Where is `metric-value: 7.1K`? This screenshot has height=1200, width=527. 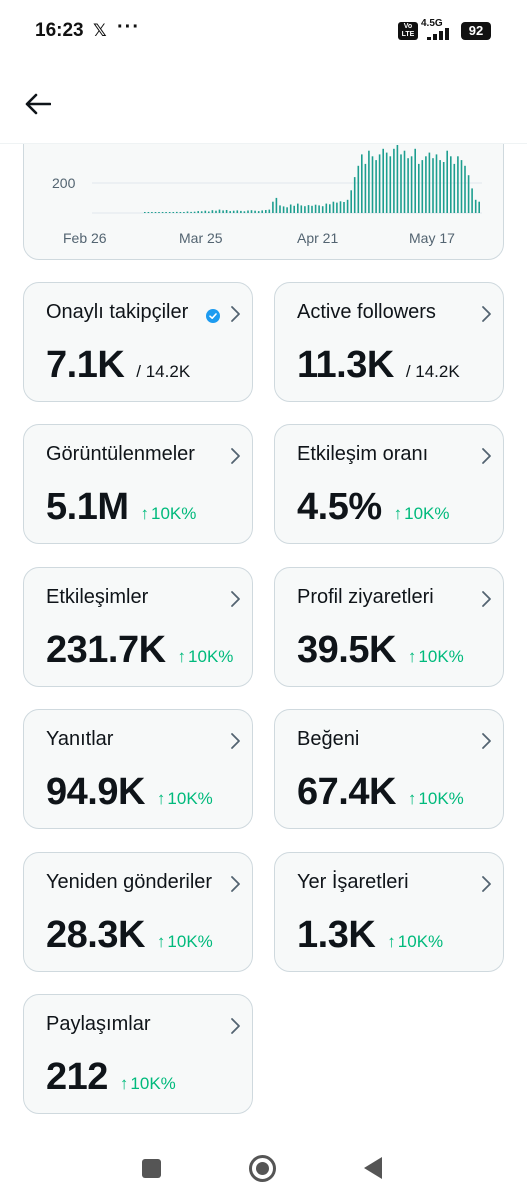 metric-value: 7.1K is located at coordinates (85, 365).